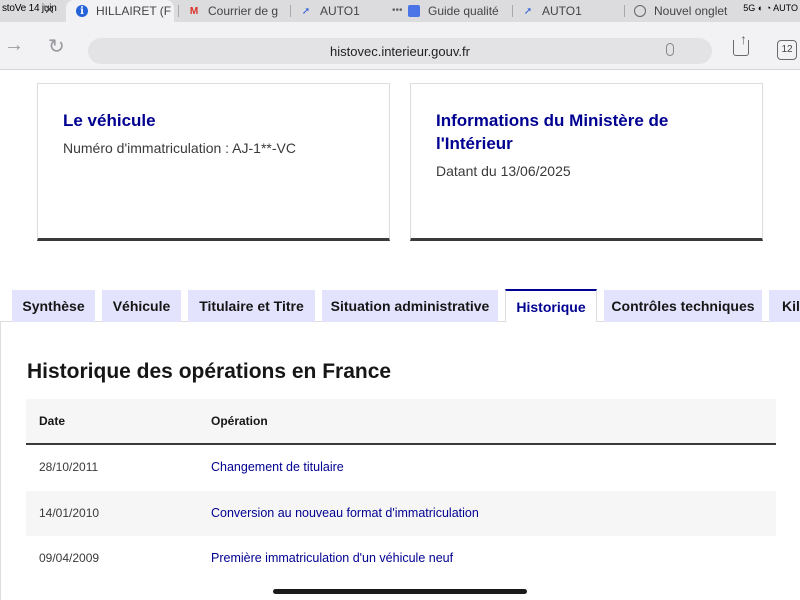  Describe the element at coordinates (243, 11) in the screenshot. I see `browser-tab-label: Courrier de g` at that location.